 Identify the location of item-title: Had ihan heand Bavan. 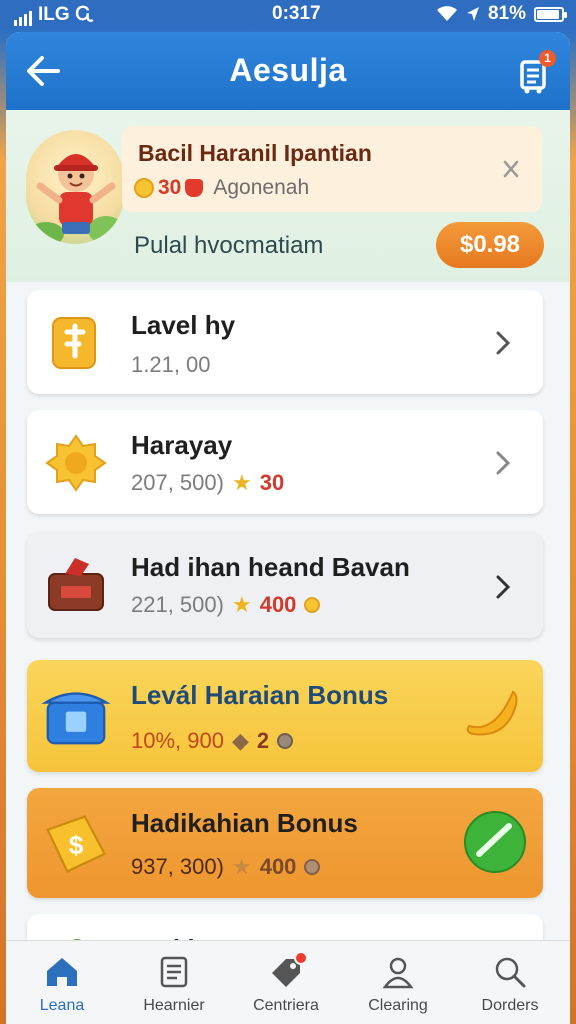
(270, 567).